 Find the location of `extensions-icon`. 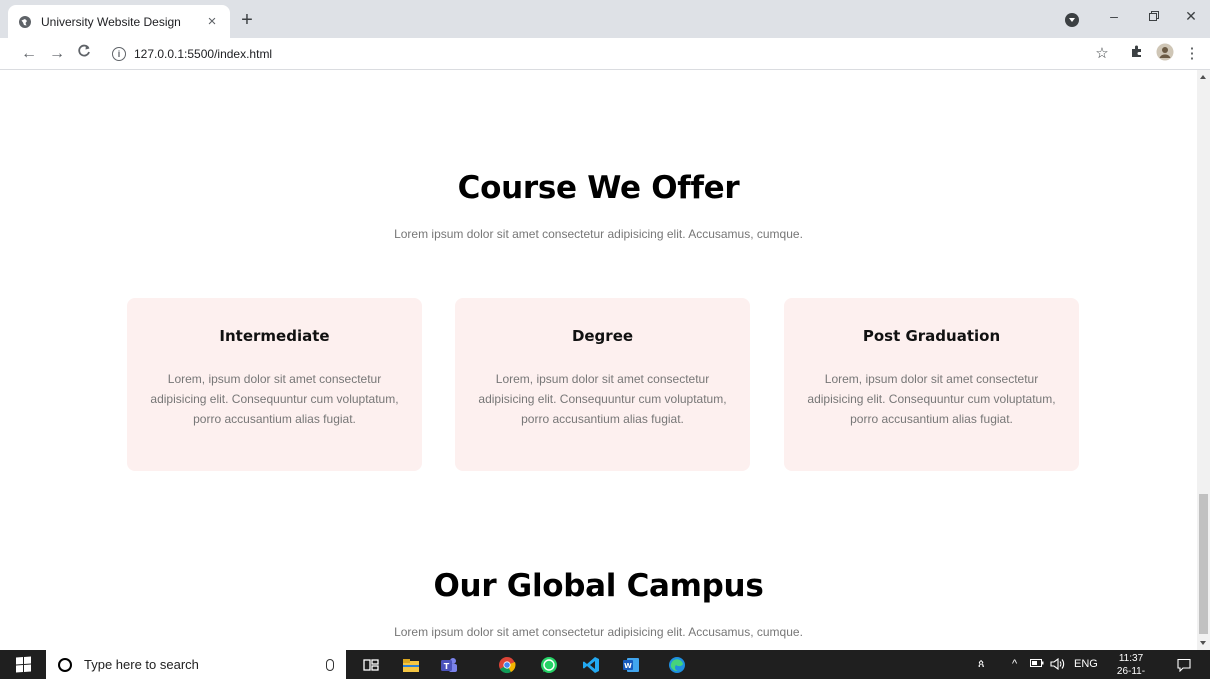

extensions-icon is located at coordinates (1137, 54).